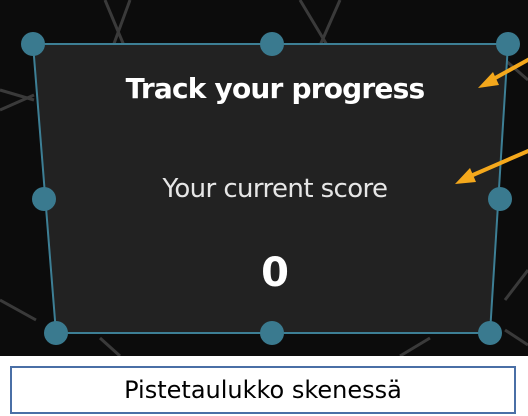 This screenshot has height=416, width=528. I want to click on caption-text: Pistetaulukko skenessä, so click(263, 390).